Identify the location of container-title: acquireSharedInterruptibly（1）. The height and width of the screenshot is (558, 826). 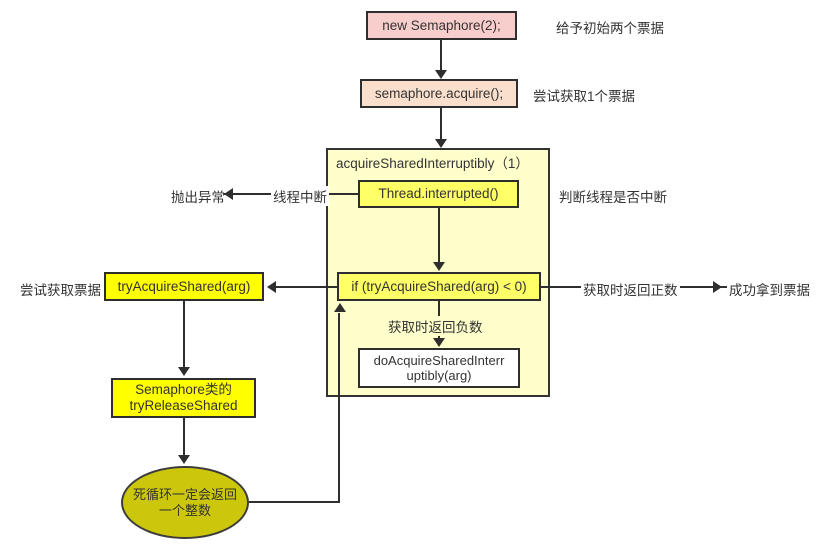
(432, 163).